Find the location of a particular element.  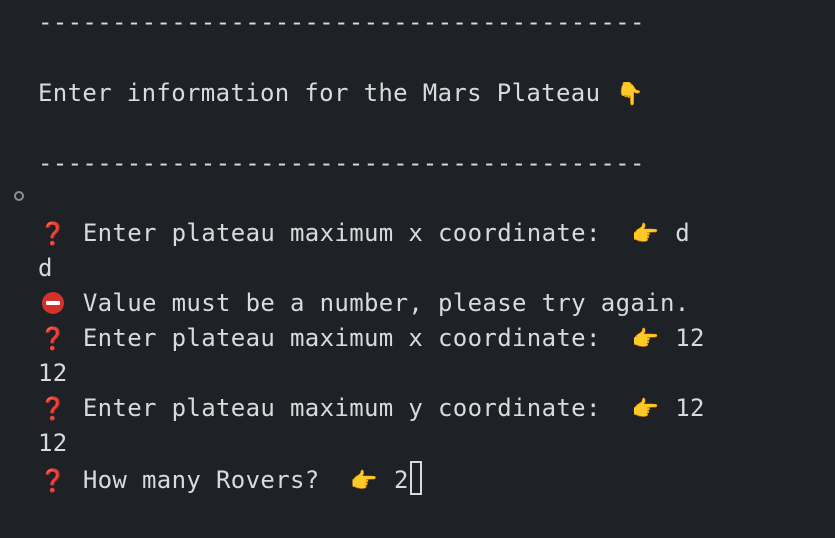

prompt-text: Enter plateau maximum y coordinate: is located at coordinates (341, 408).